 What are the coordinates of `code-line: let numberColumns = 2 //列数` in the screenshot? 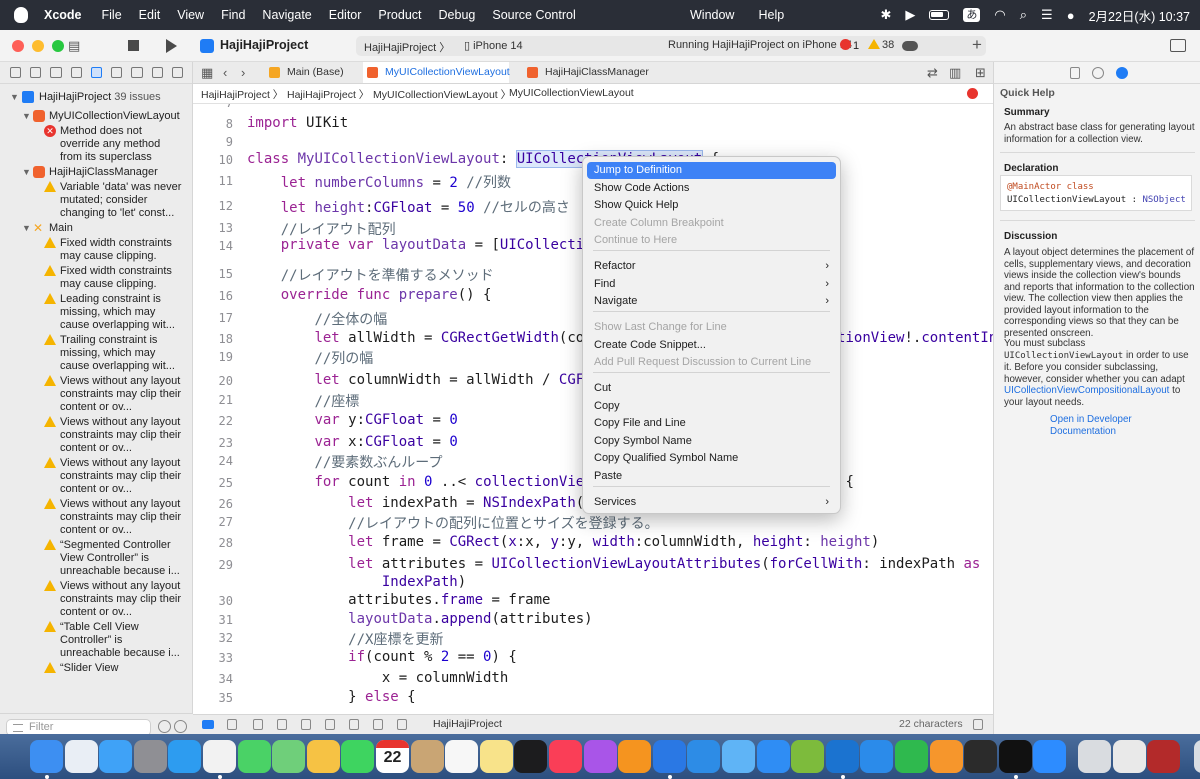 It's located at (379, 182).